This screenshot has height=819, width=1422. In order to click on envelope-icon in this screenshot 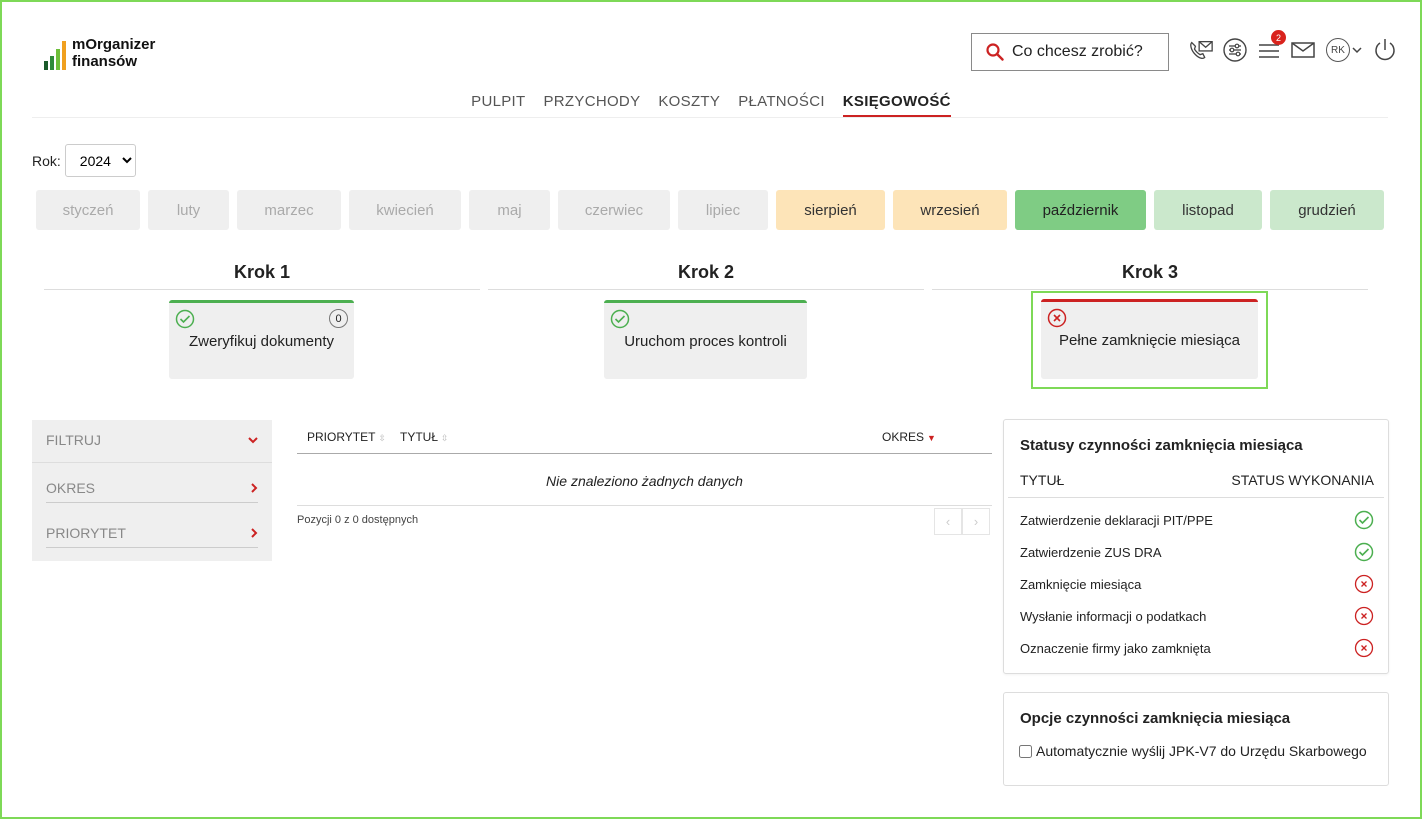, I will do `click(1303, 50)`.